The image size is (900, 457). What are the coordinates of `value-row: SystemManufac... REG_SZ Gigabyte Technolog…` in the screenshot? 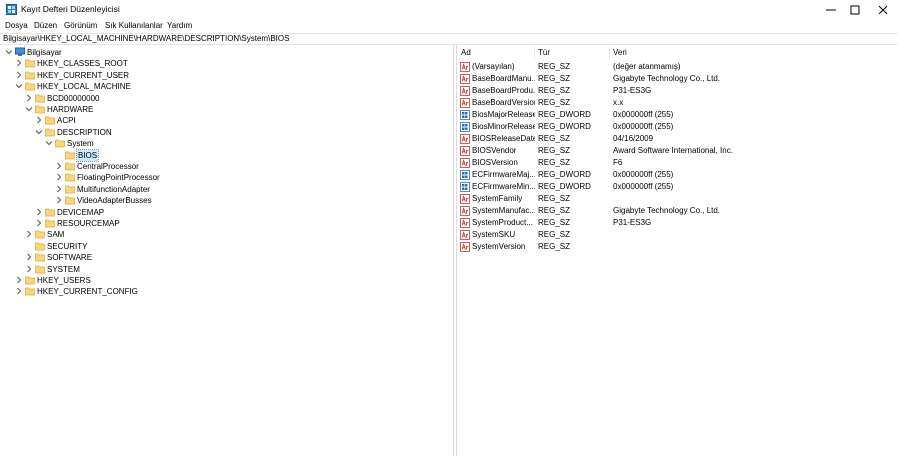 It's located at (677, 211).